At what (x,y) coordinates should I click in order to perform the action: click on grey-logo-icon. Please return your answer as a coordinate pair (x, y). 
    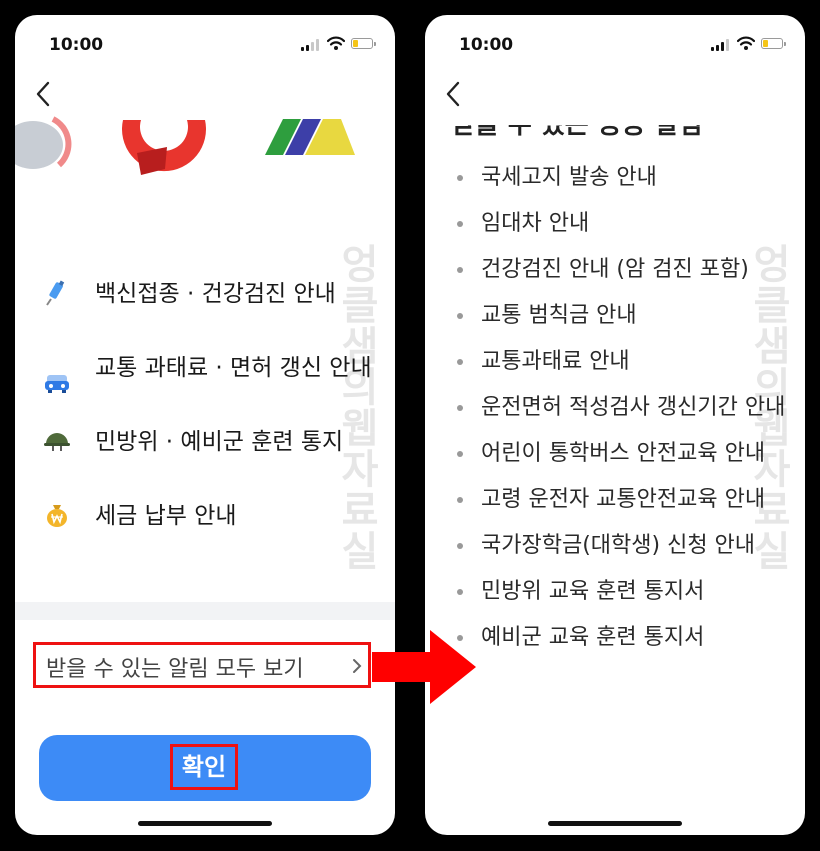
    Looking at the image, I should click on (43, 142).